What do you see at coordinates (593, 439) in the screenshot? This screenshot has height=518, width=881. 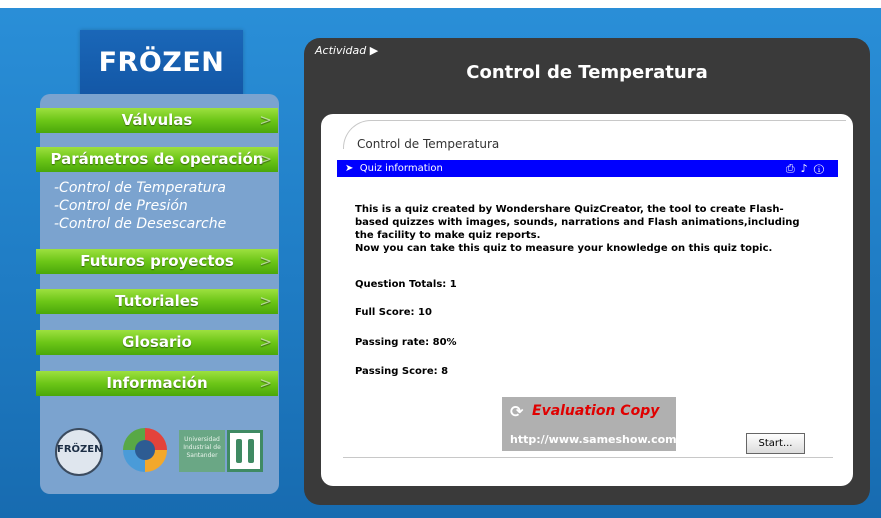 I see `evaluation-url: http://www.sameshow.com` at bounding box center [593, 439].